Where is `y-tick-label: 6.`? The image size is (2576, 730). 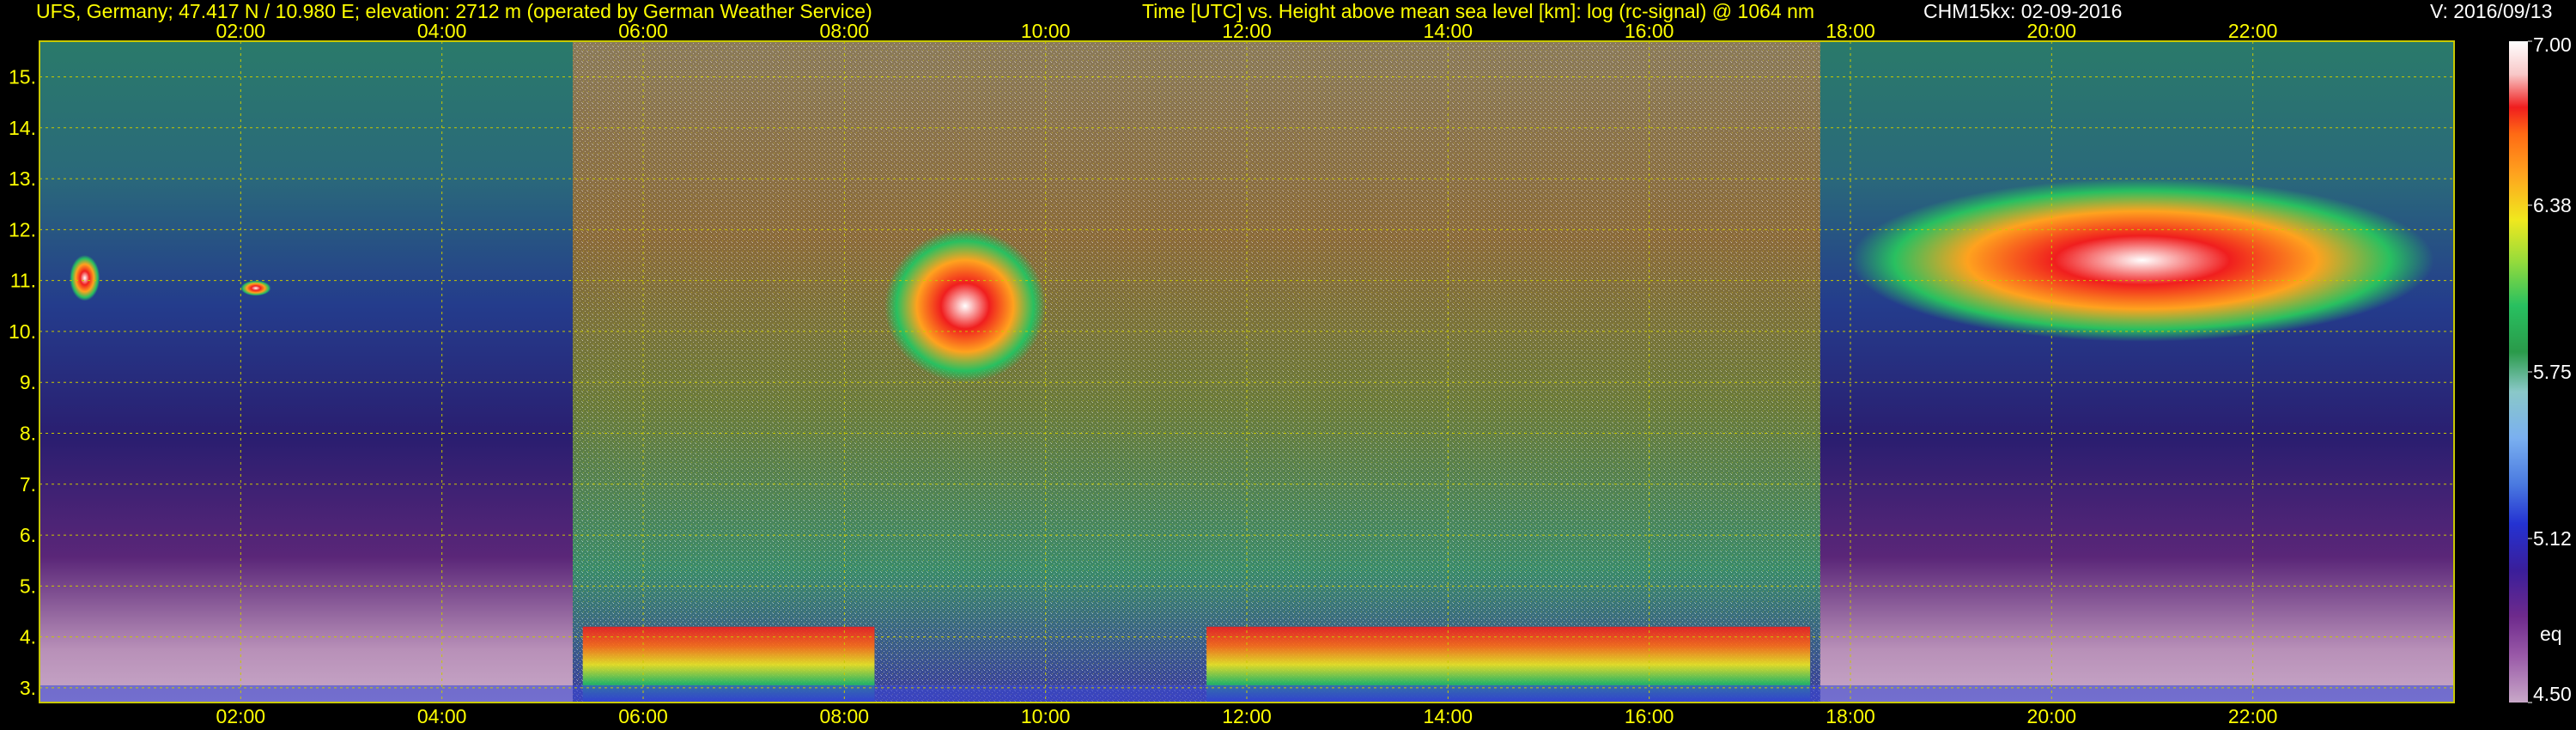
y-tick-label: 6. is located at coordinates (28, 535).